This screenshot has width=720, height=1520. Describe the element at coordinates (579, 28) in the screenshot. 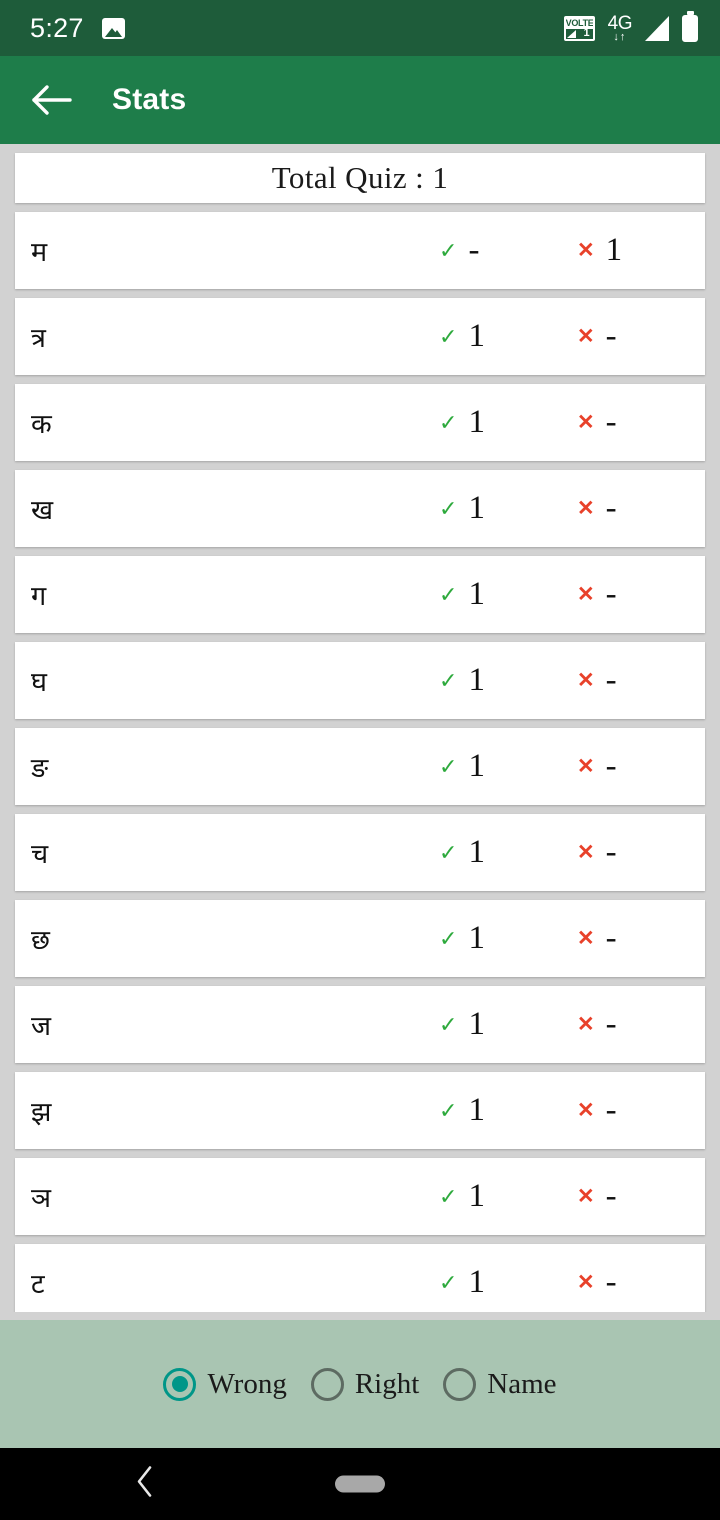

I see `volte-icon: VOLTE 1` at that location.